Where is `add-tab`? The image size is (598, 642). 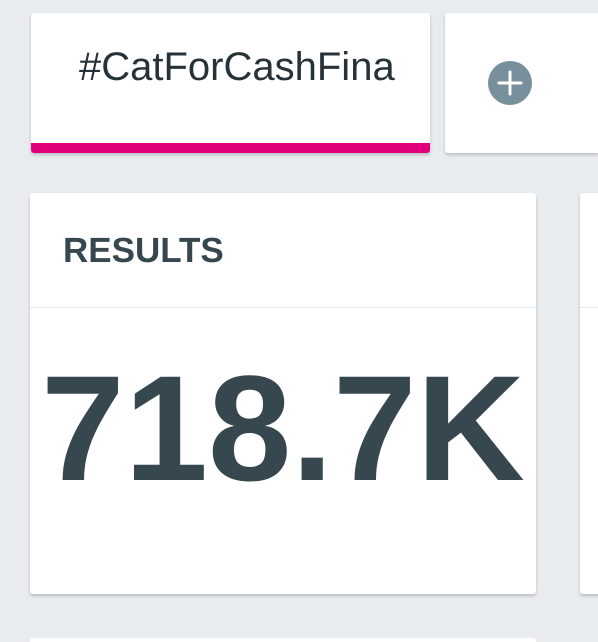 add-tab is located at coordinates (521, 83).